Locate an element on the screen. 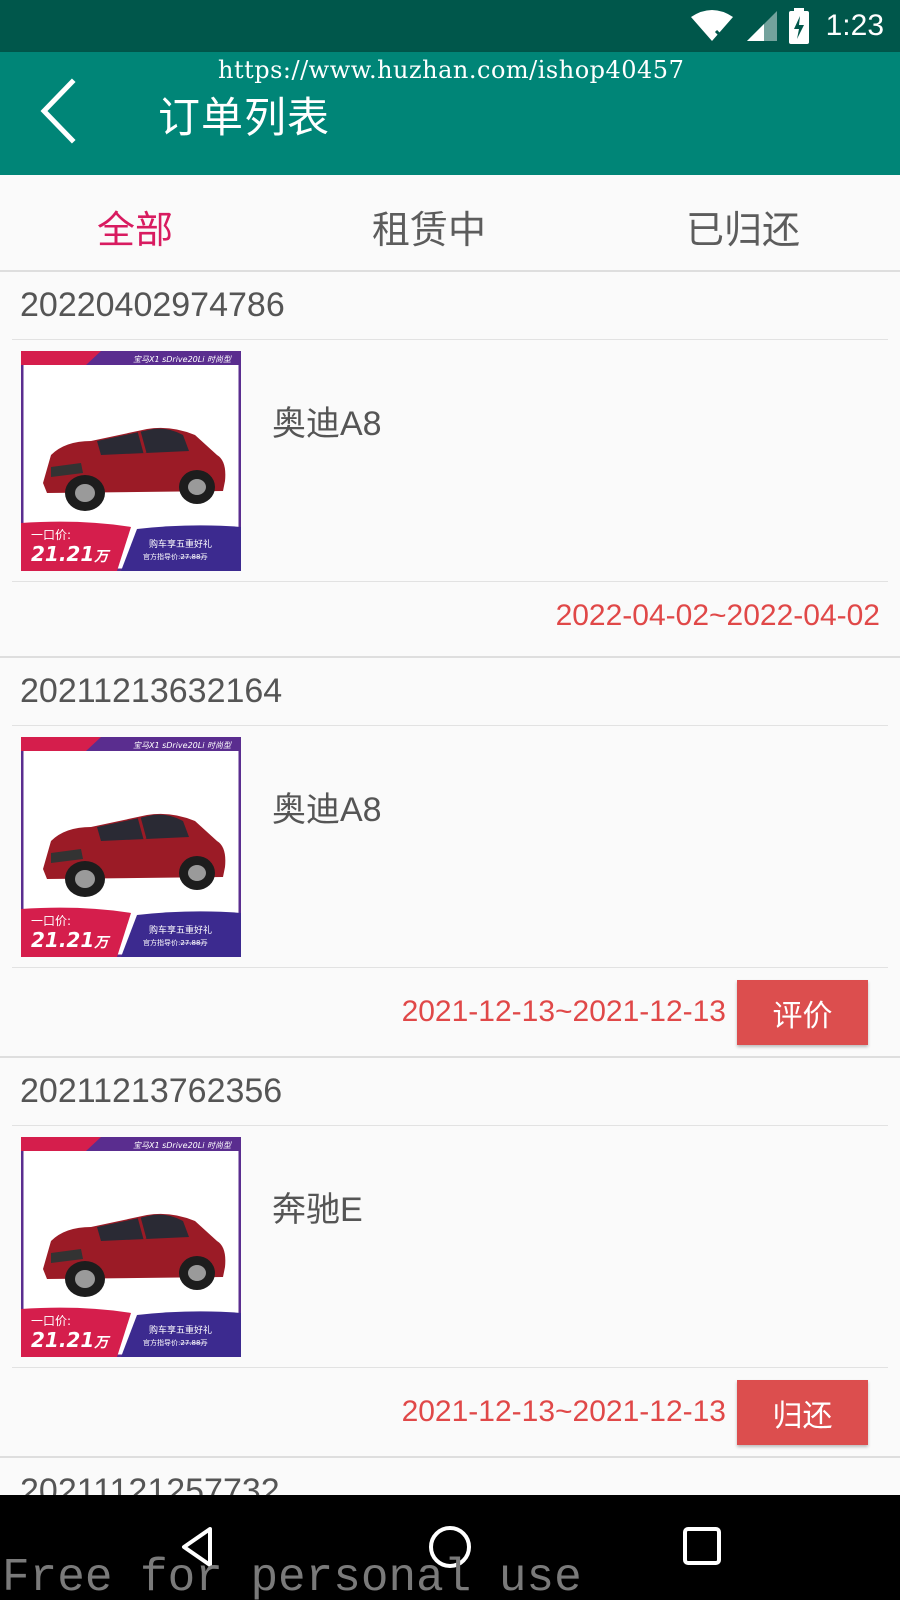 The width and height of the screenshot is (900, 1600). order-card: 20211121257732 is located at coordinates (450, 1478).